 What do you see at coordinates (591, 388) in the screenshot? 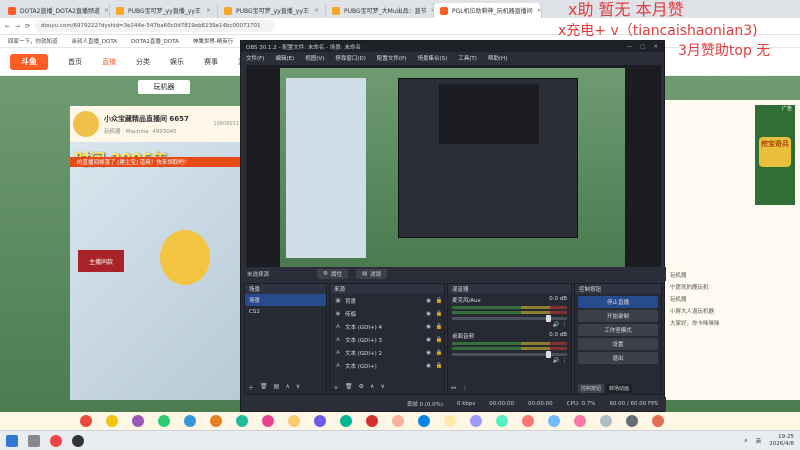
I see `dock-tab: 控制按钮` at bounding box center [591, 388].